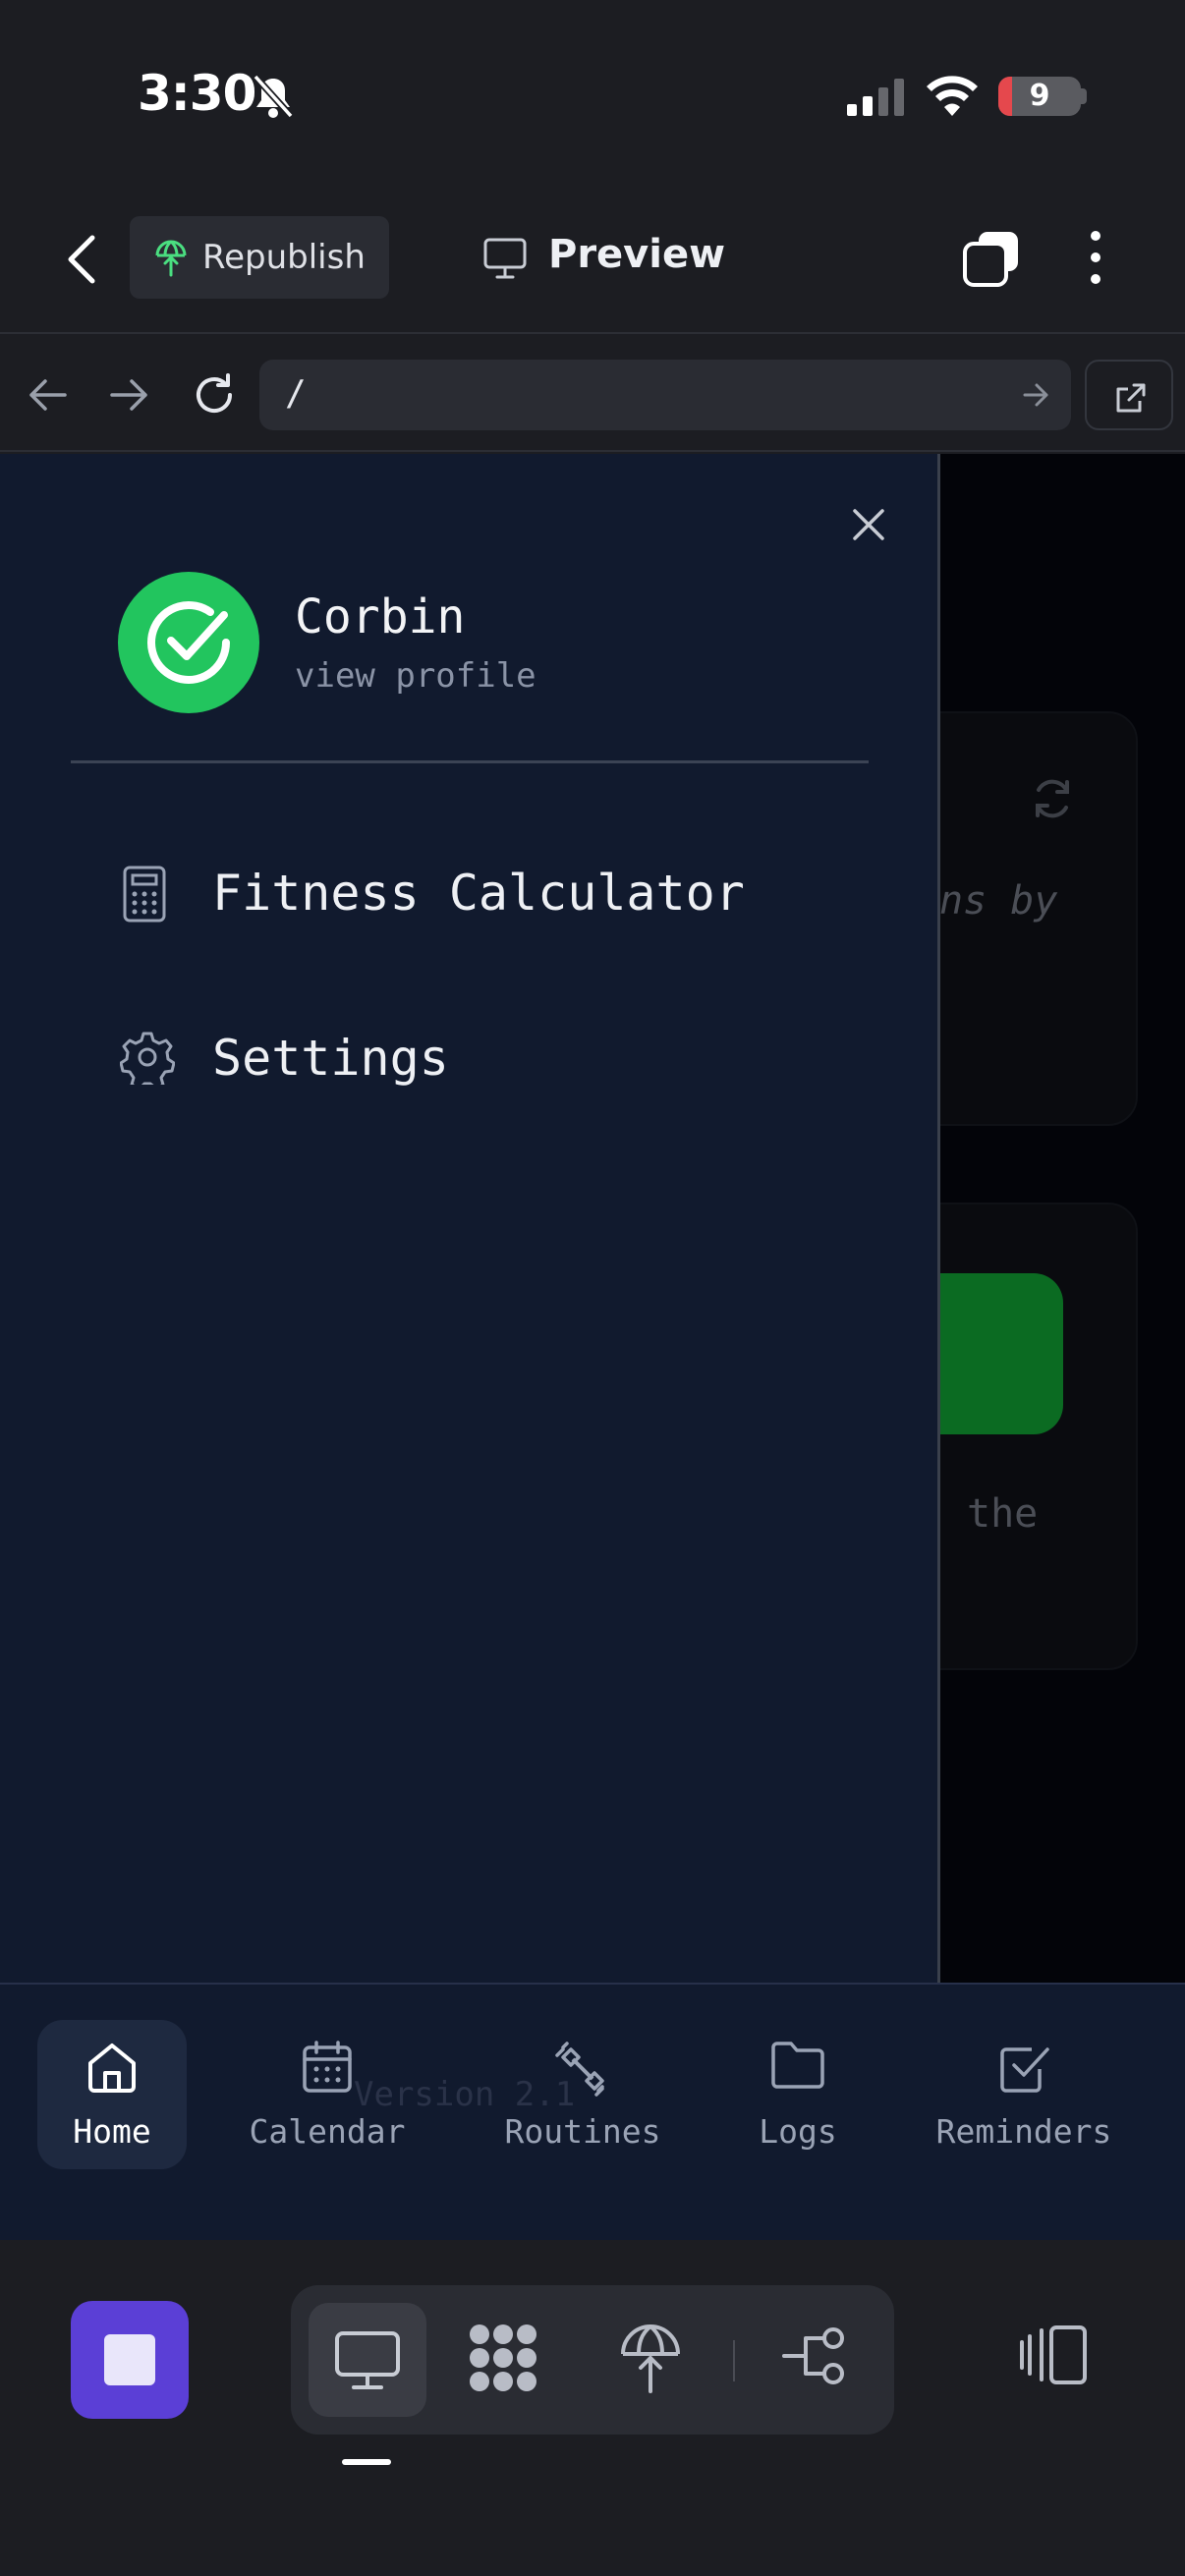 The width and height of the screenshot is (1185, 2576). I want to click on tab-reminders: Reminders, so click(1024, 2094).